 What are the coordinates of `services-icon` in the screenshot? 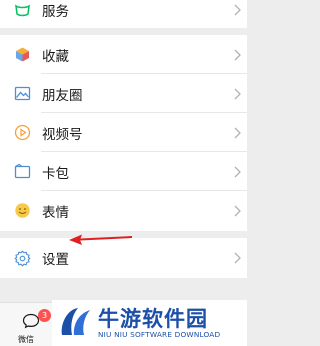 It's located at (22, 10).